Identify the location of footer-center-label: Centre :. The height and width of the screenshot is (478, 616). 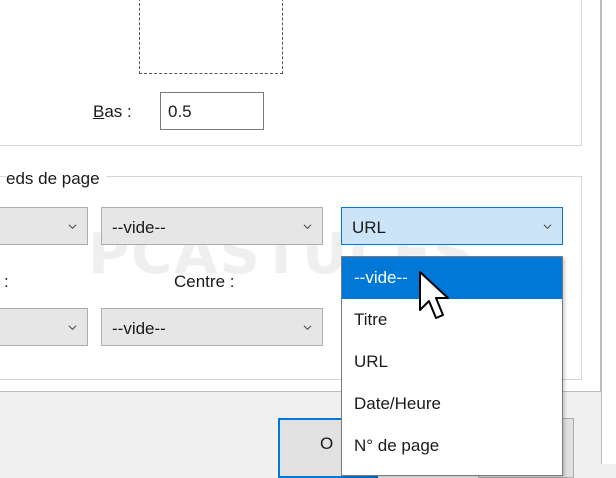
(204, 281).